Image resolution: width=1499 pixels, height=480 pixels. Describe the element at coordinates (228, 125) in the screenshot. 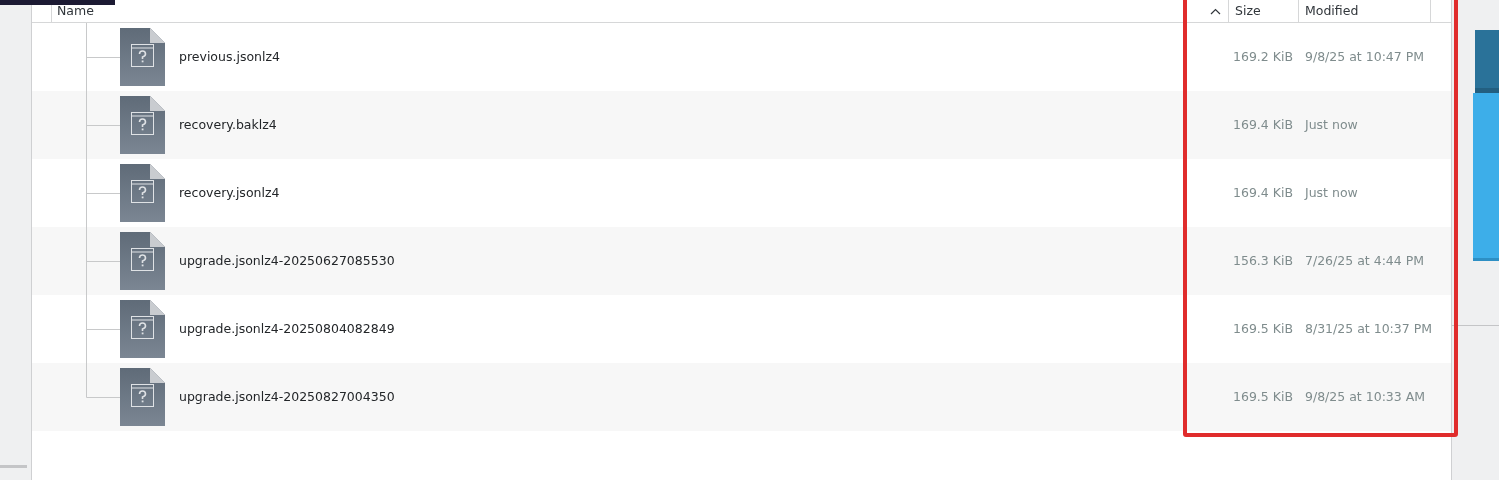

I see `file-name: recovery.baklz4` at that location.